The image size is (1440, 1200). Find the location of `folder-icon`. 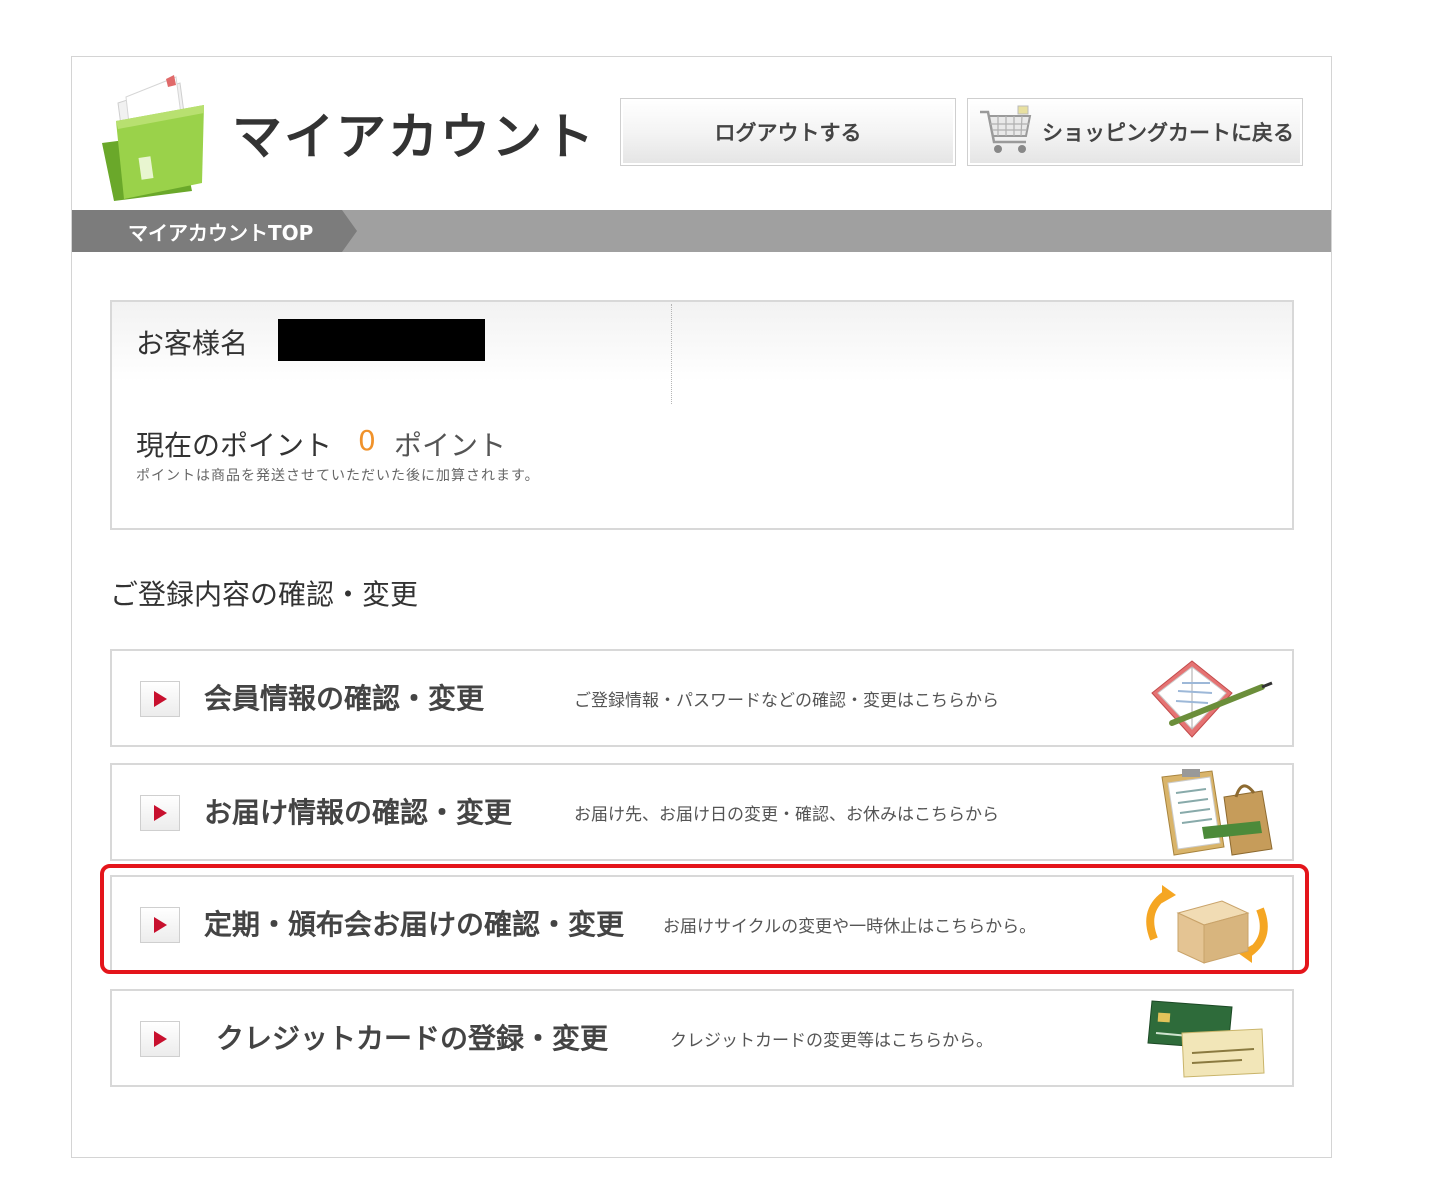

folder-icon is located at coordinates (153, 138).